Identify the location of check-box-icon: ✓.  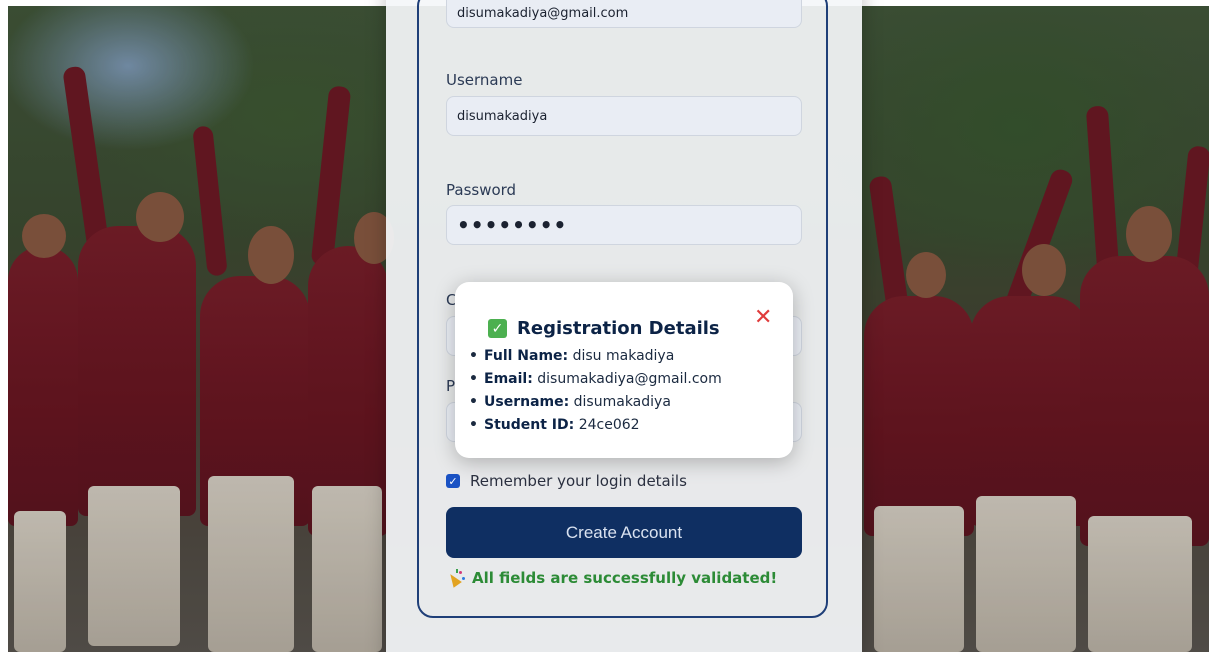
(497, 328).